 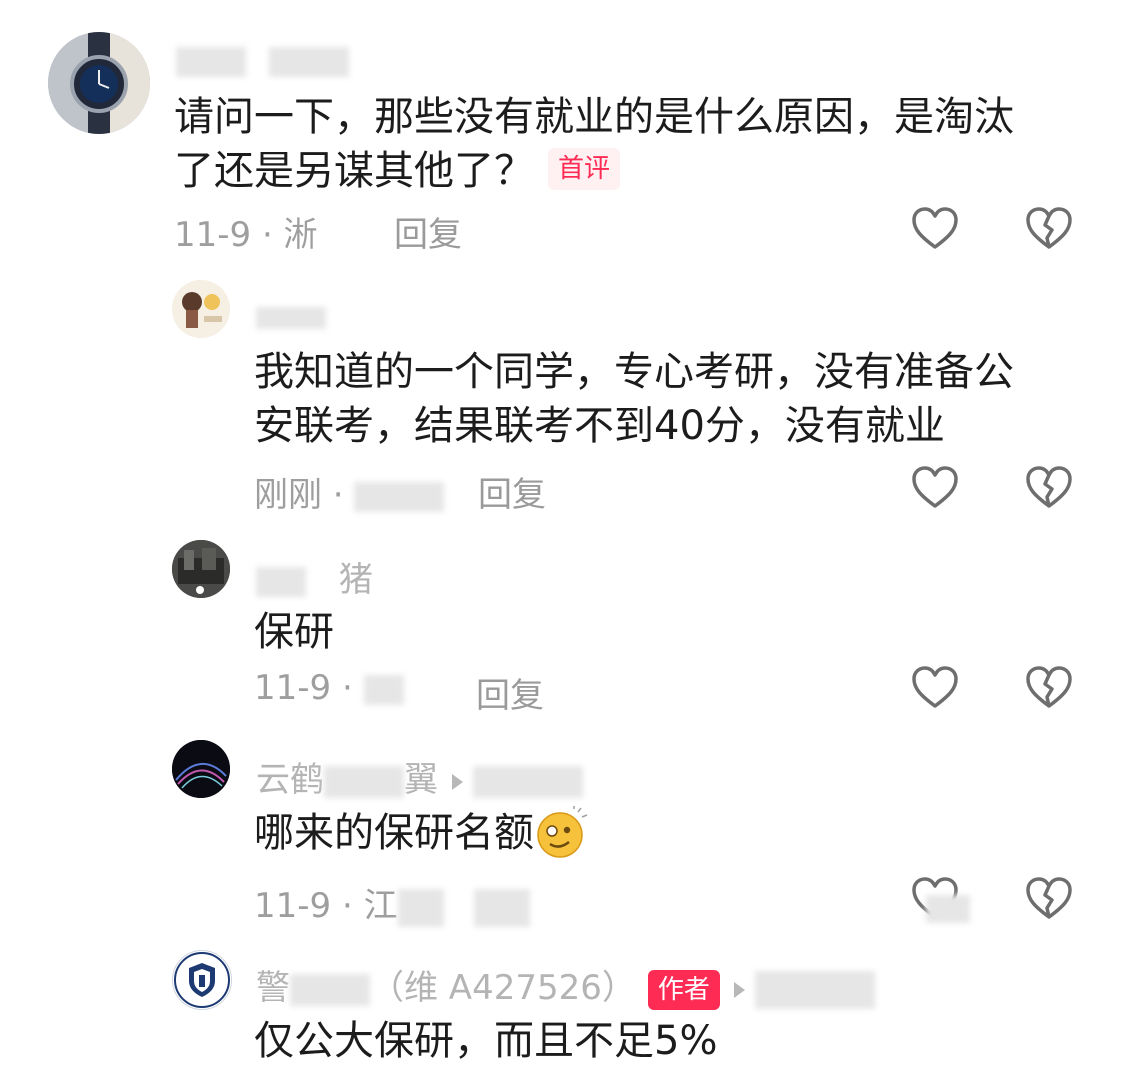 I want to click on comment-meta: 11-9 ·, so click(x=329, y=688).